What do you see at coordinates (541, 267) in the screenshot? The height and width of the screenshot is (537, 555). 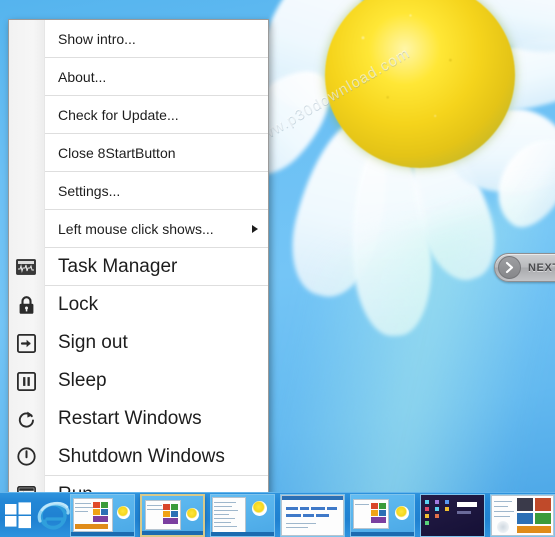 I see `next-button-label: NEXT` at bounding box center [541, 267].